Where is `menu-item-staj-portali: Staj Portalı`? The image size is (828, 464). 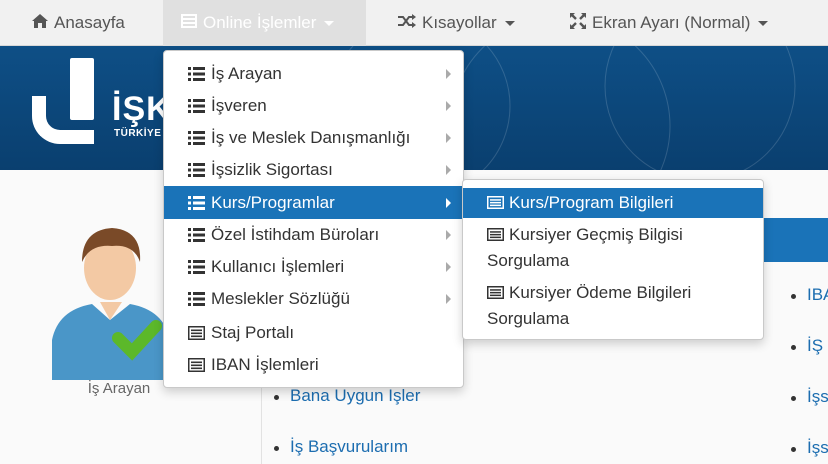
menu-item-staj-portali: Staj Portalı is located at coordinates (313, 333).